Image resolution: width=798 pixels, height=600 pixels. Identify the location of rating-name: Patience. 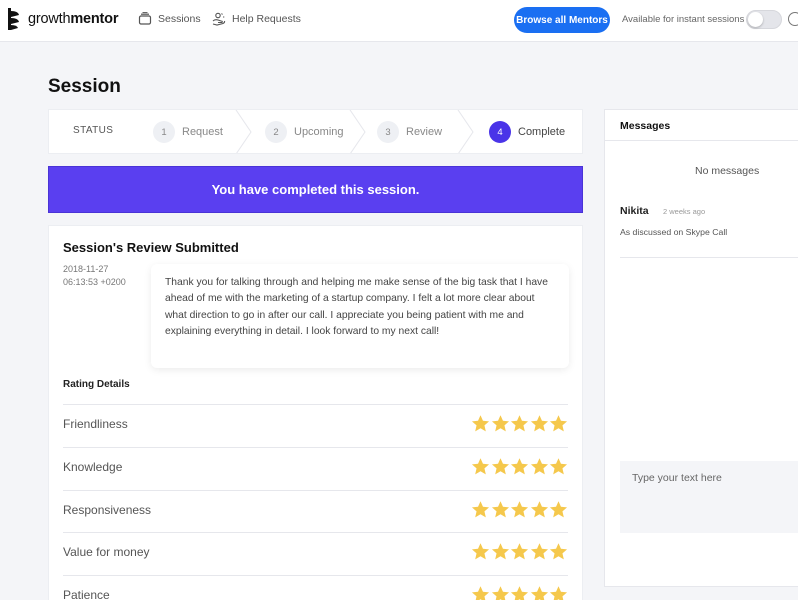
(86, 594).